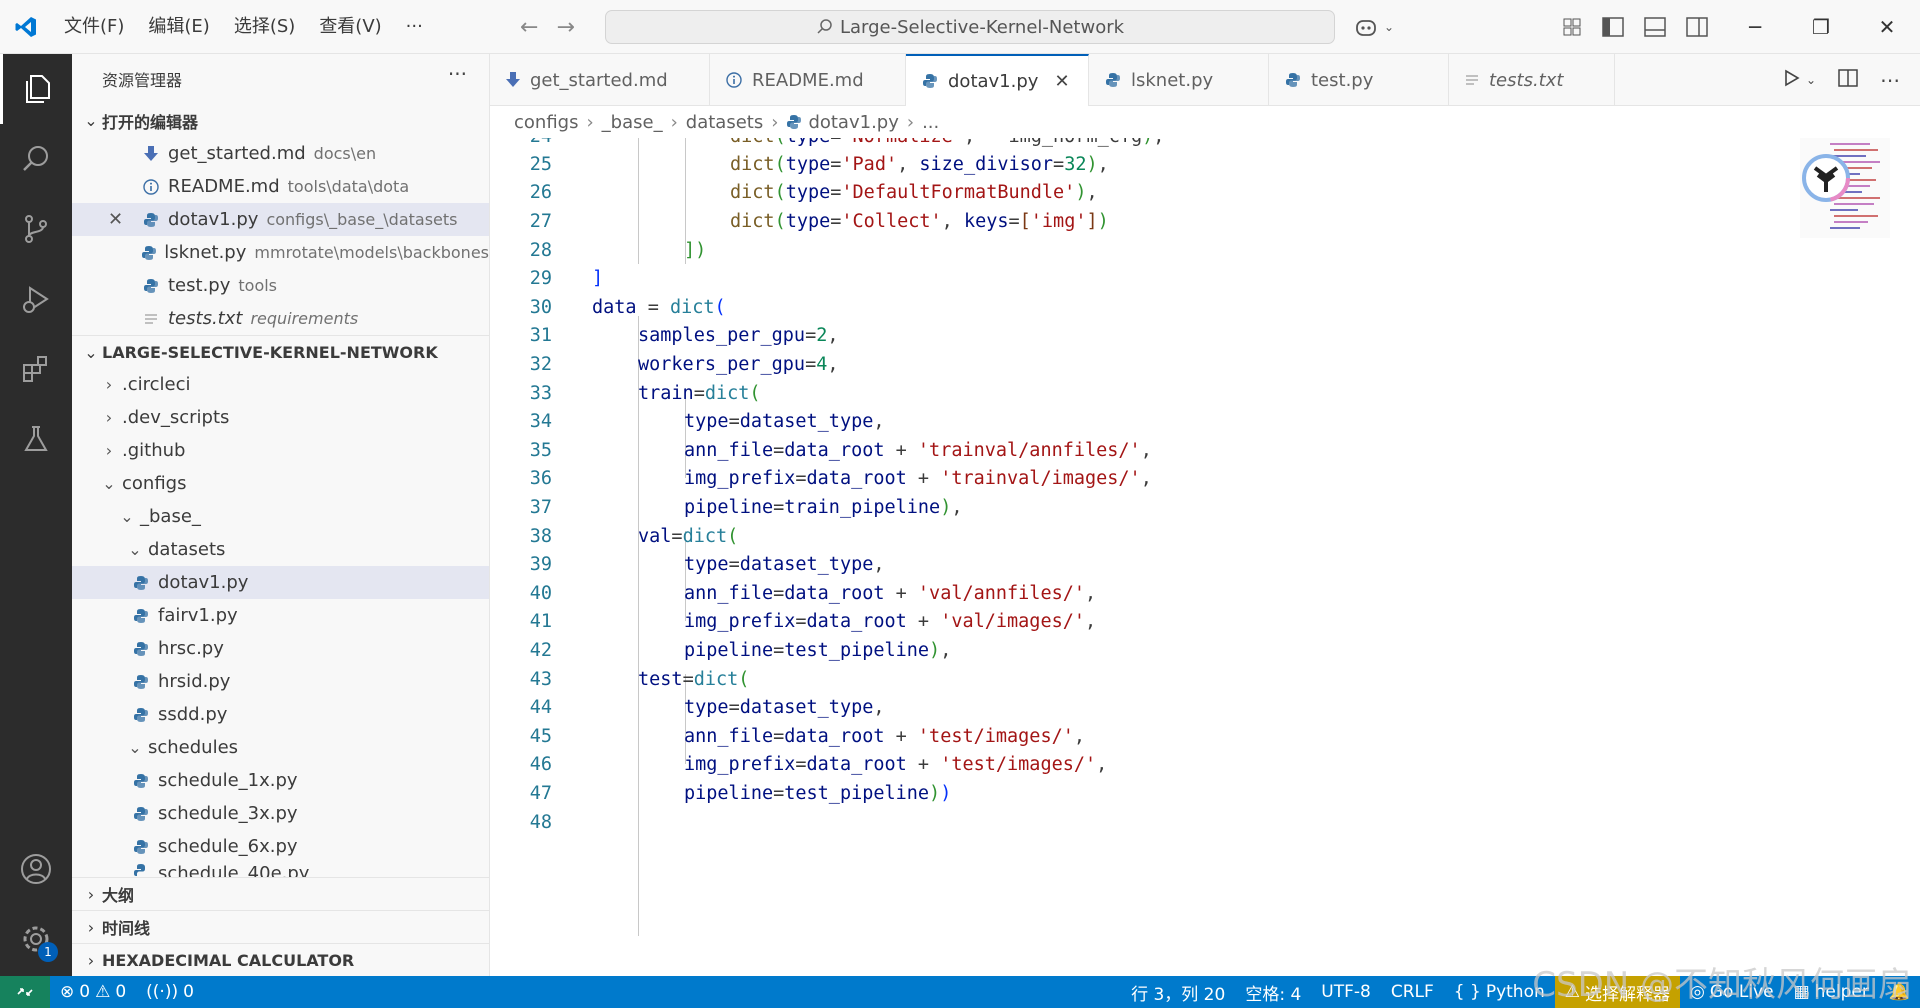 The image size is (1920, 1008). I want to click on run-debug-icon, so click(36, 299).